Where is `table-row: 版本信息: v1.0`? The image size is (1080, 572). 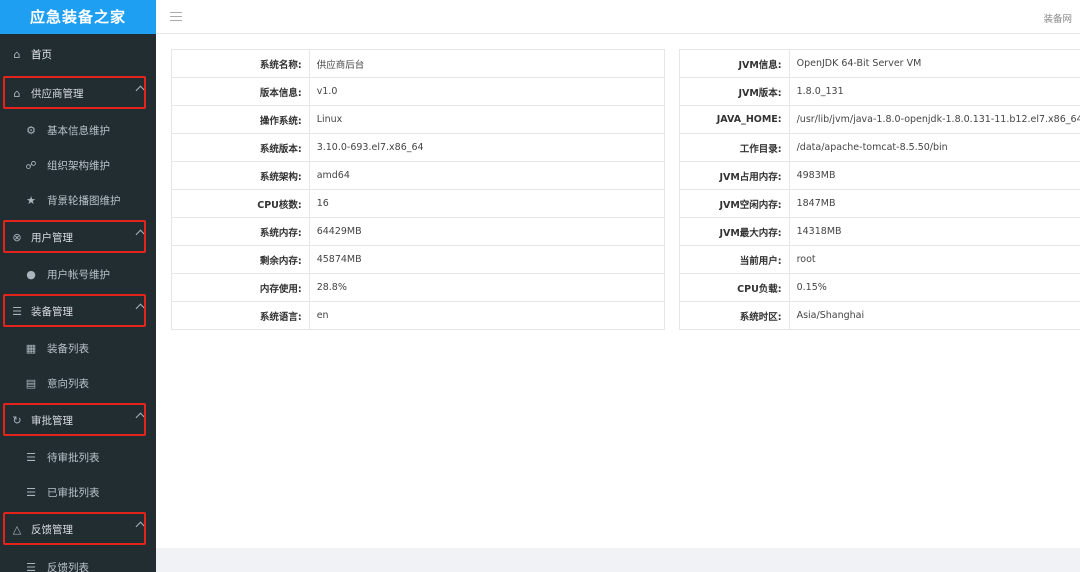 table-row: 版本信息: v1.0 is located at coordinates (418, 91).